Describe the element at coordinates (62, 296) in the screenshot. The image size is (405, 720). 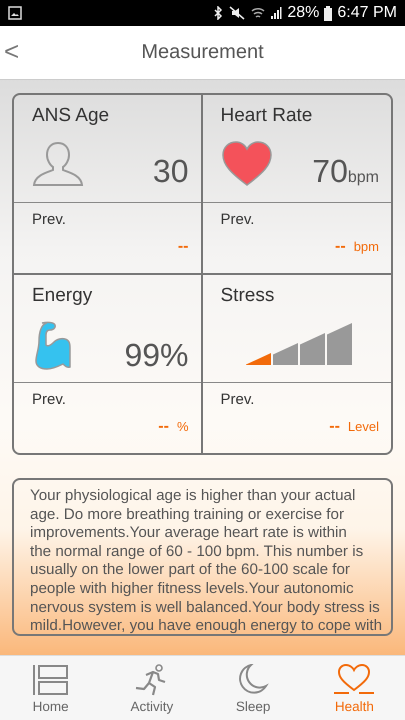
I see `metric-title: Energy` at that location.